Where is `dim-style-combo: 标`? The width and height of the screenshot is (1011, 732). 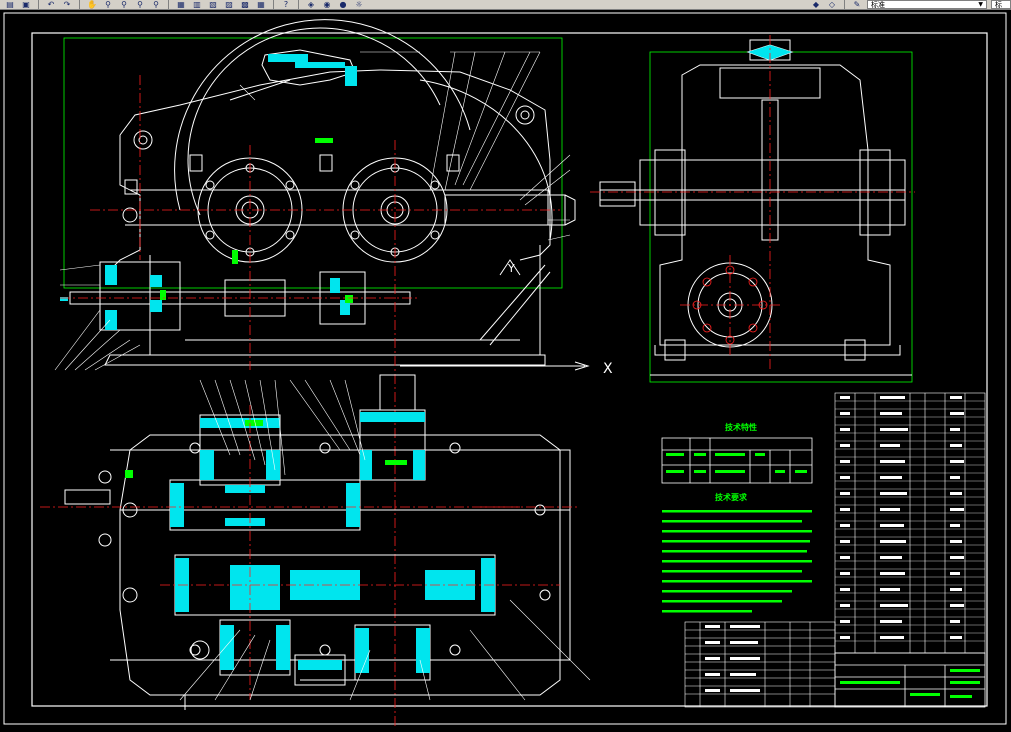 dim-style-combo: 标 is located at coordinates (1001, 4).